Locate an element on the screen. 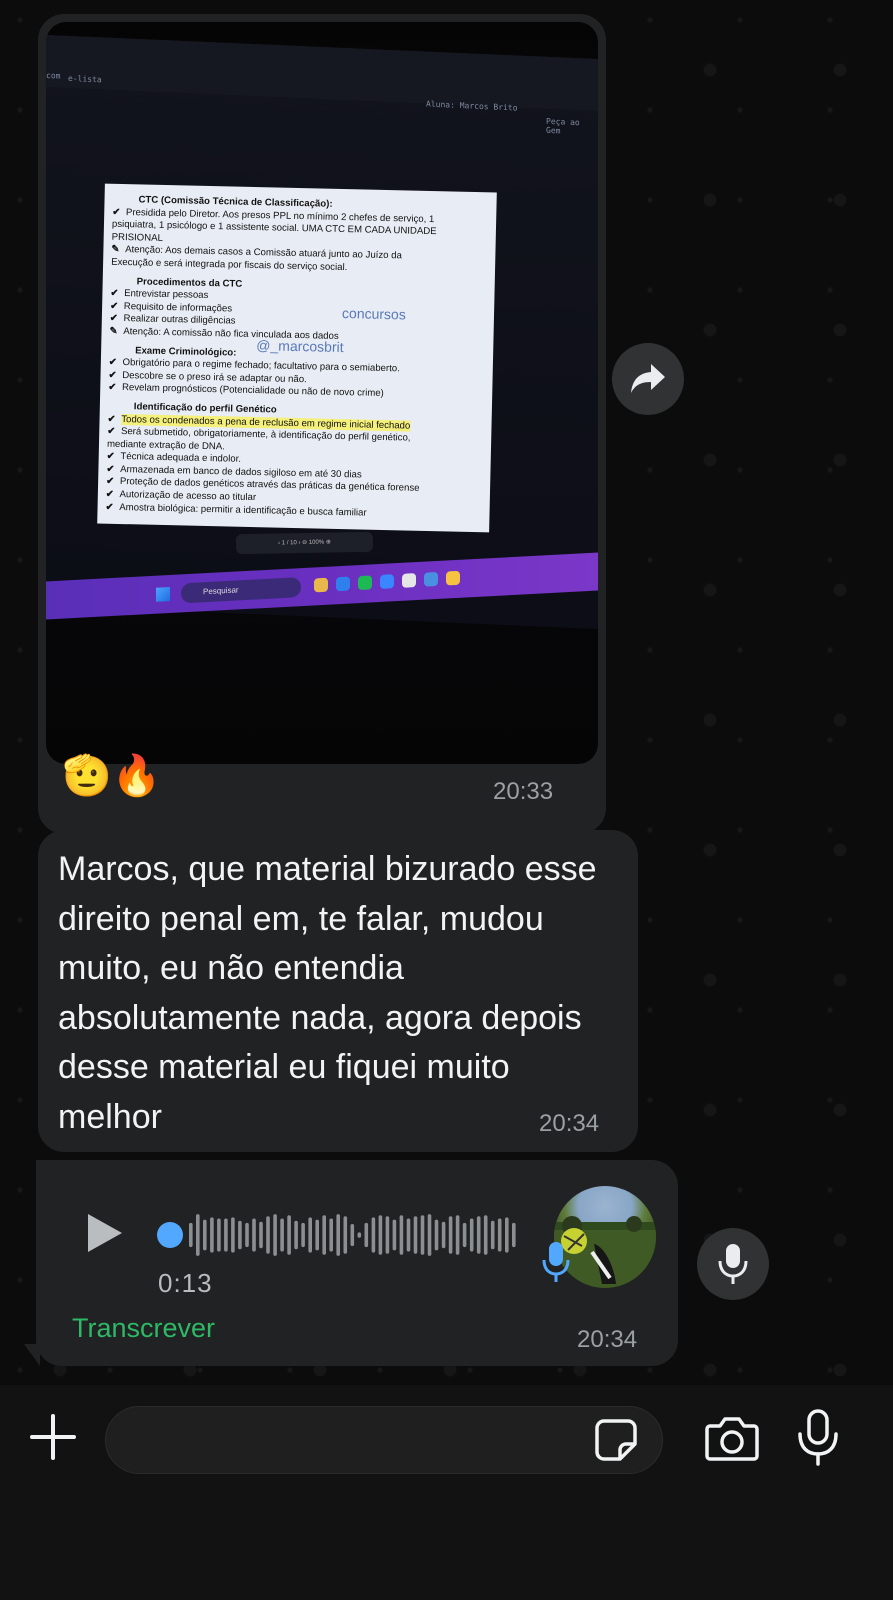 The height and width of the screenshot is (1600, 893). record-voice-button is located at coordinates (733, 1264).